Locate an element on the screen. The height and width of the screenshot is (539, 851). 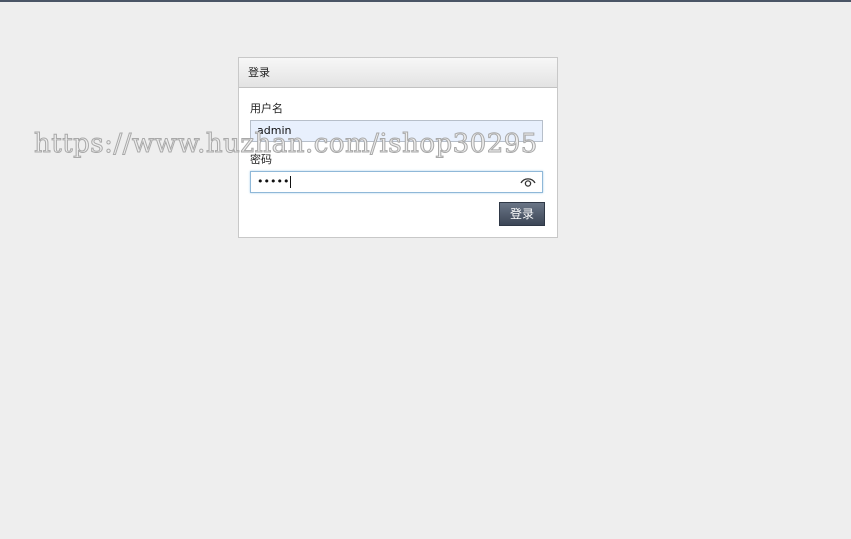
username-label: 用户名 is located at coordinates (266, 108).